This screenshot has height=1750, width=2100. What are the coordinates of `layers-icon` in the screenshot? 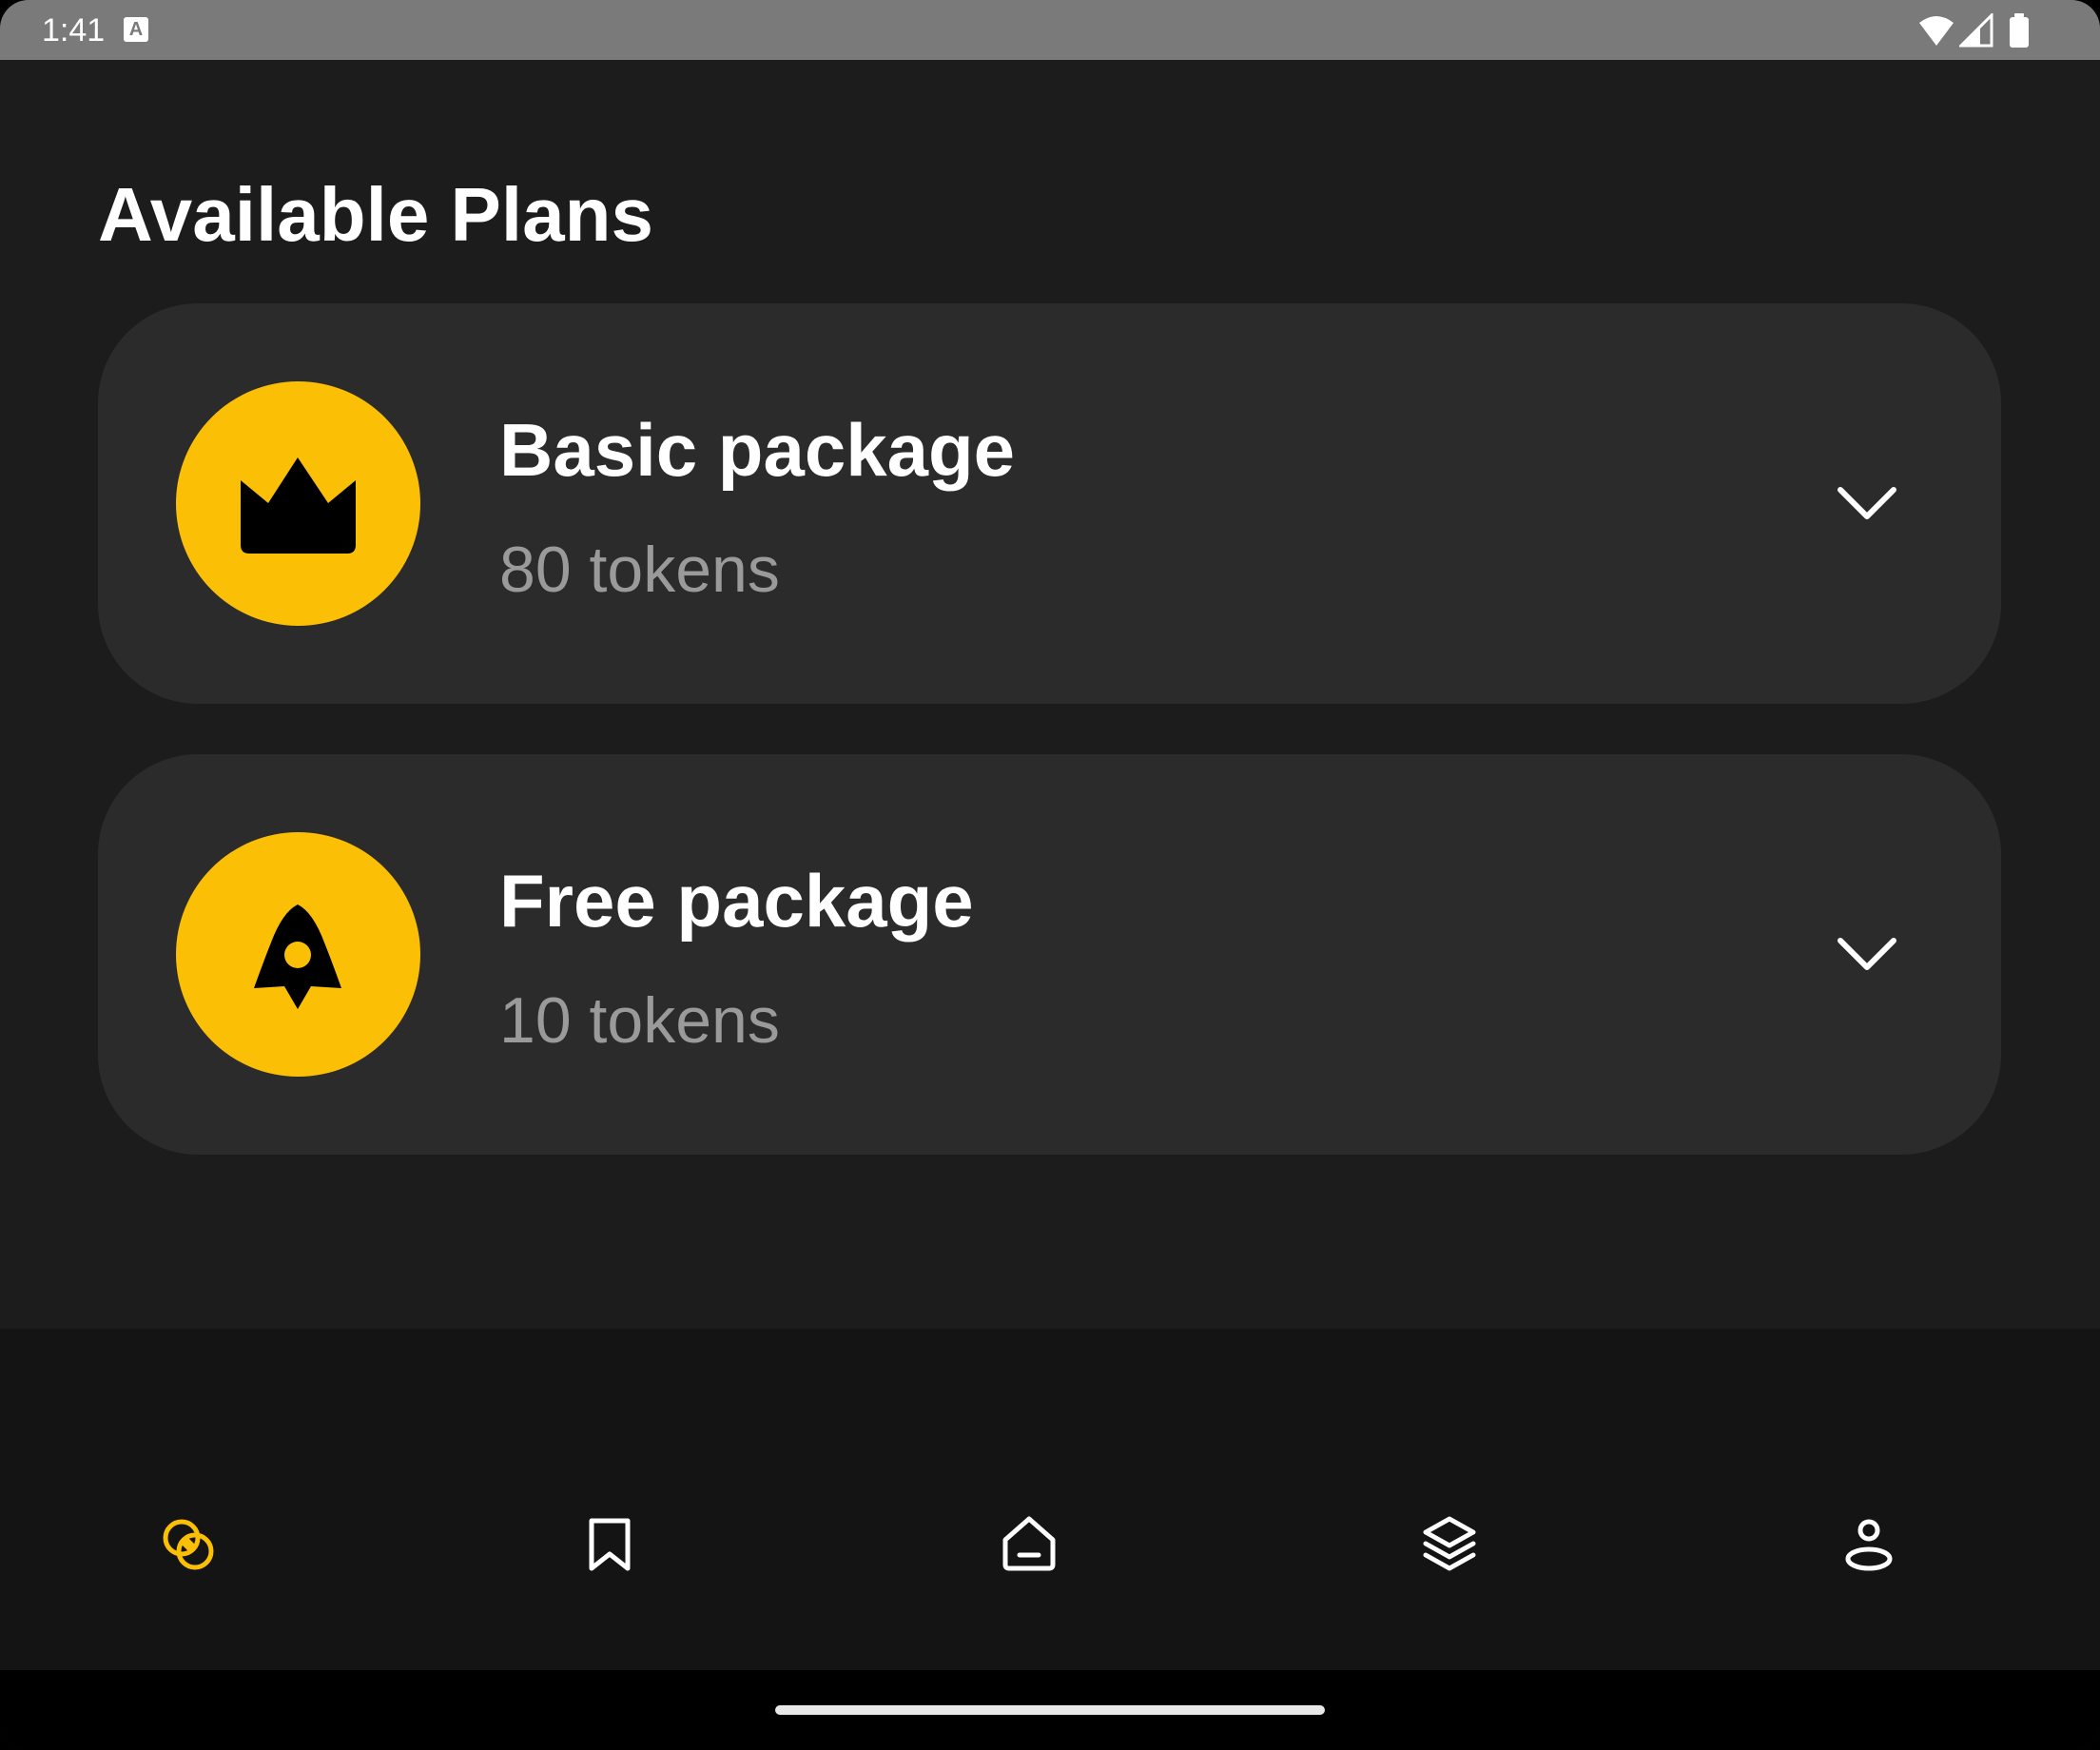 It's located at (1449, 1543).